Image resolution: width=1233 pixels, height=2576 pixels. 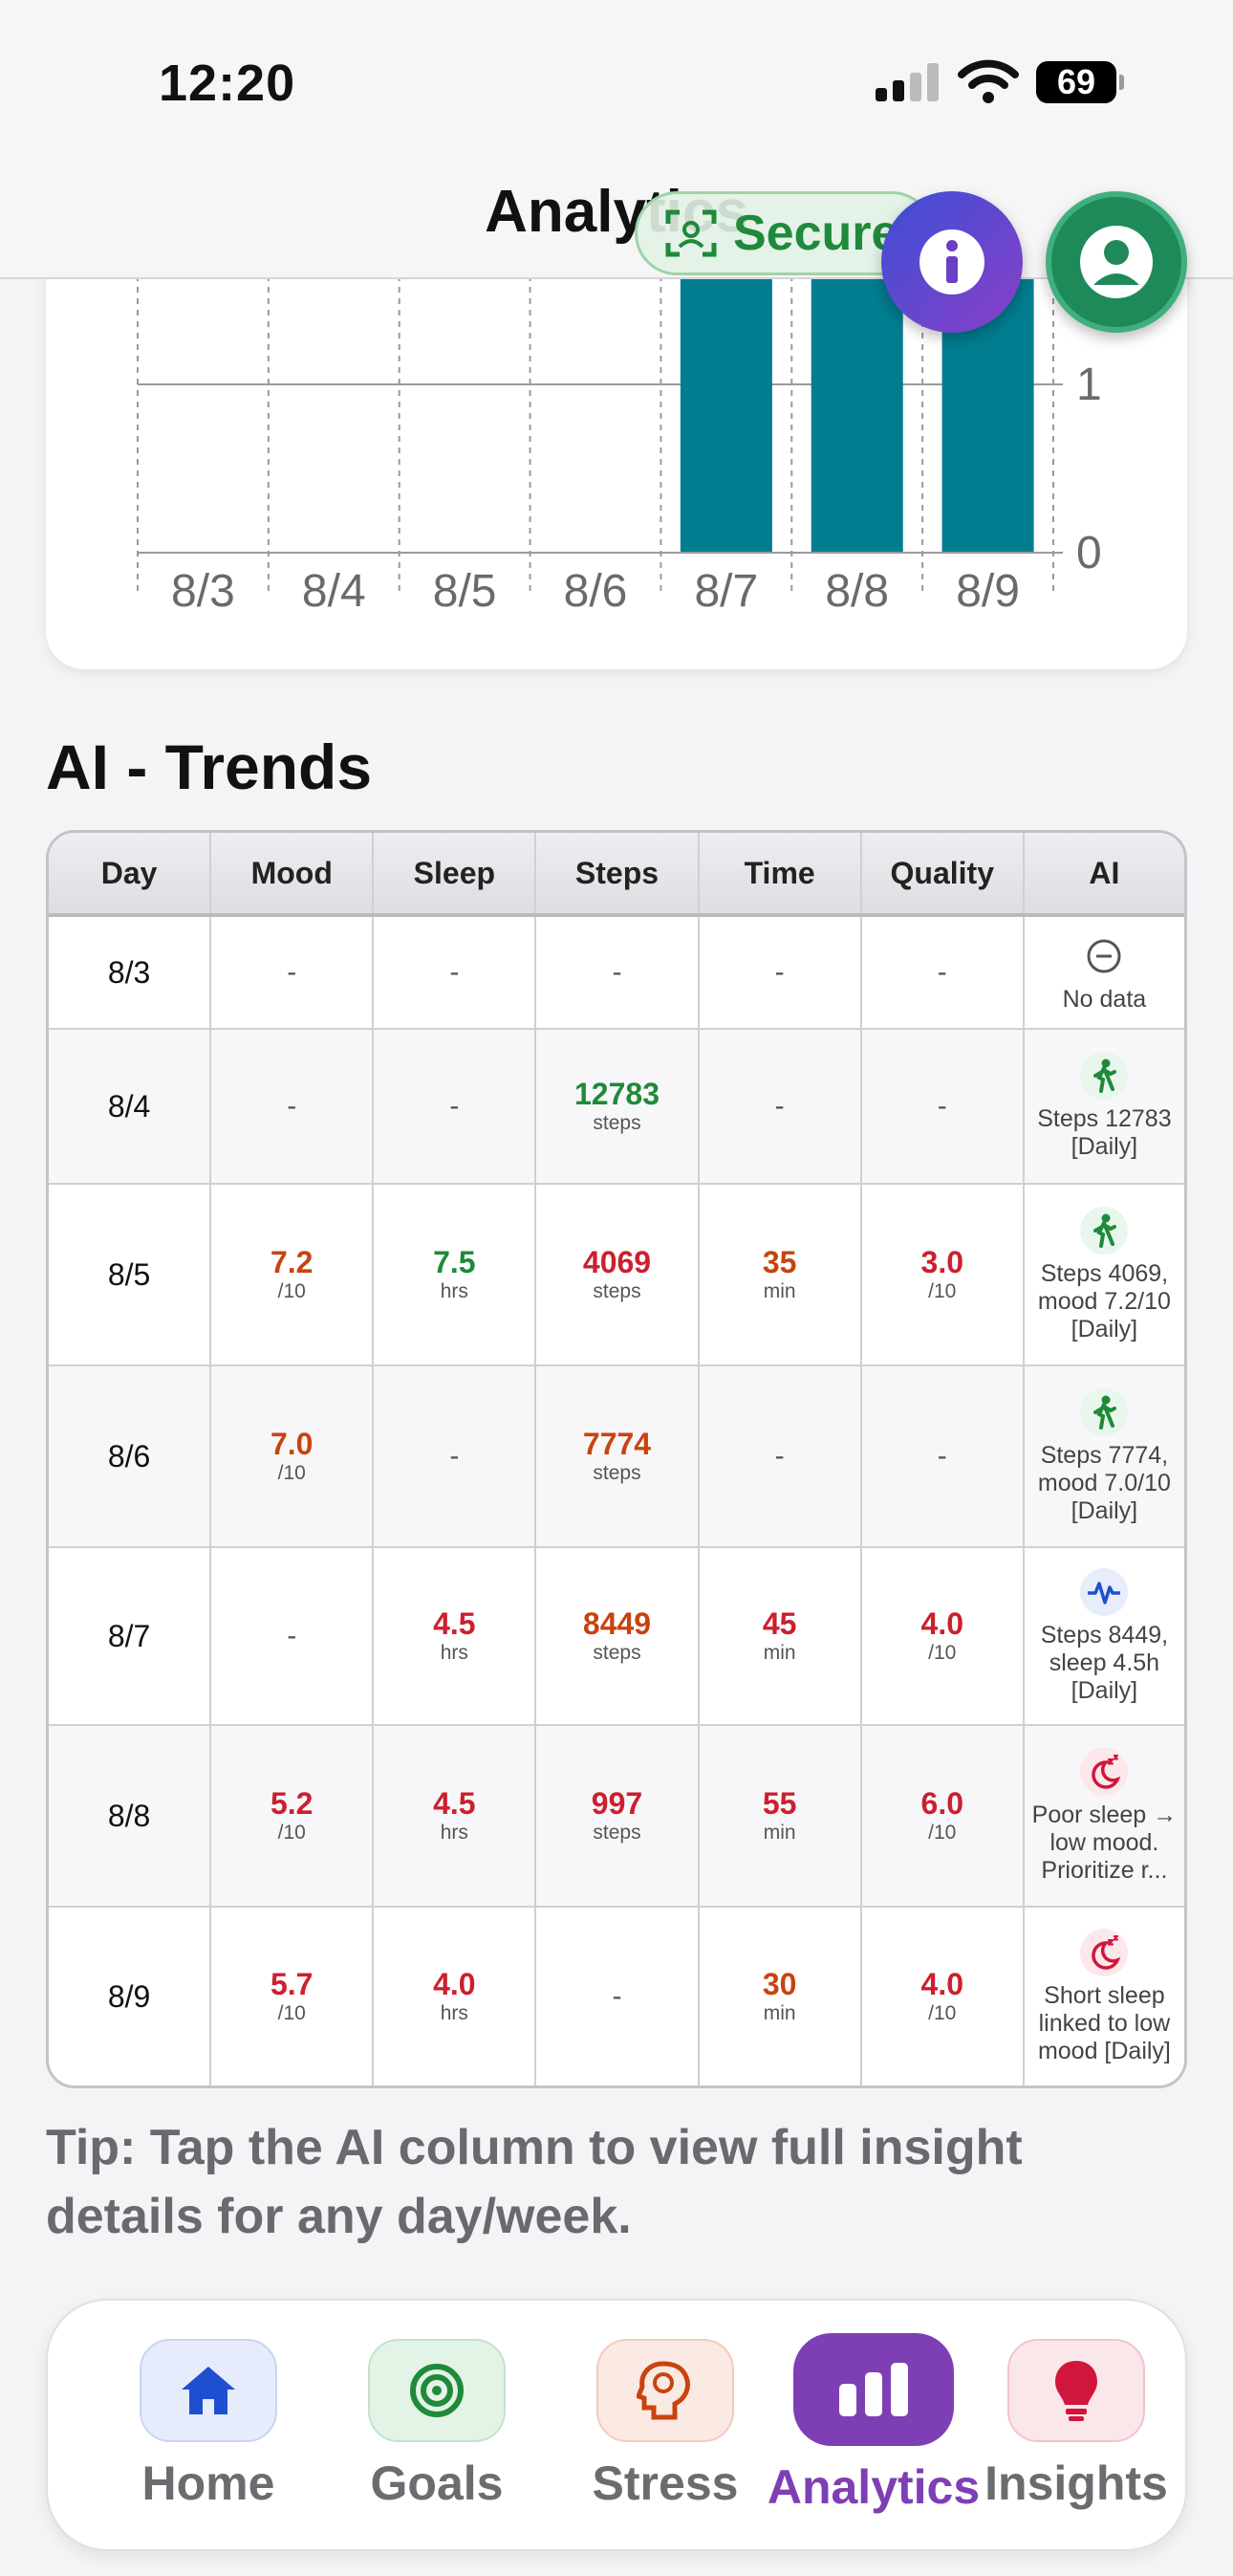 What do you see at coordinates (130, 1456) in the screenshot?
I see `cell-day: 8/6` at bounding box center [130, 1456].